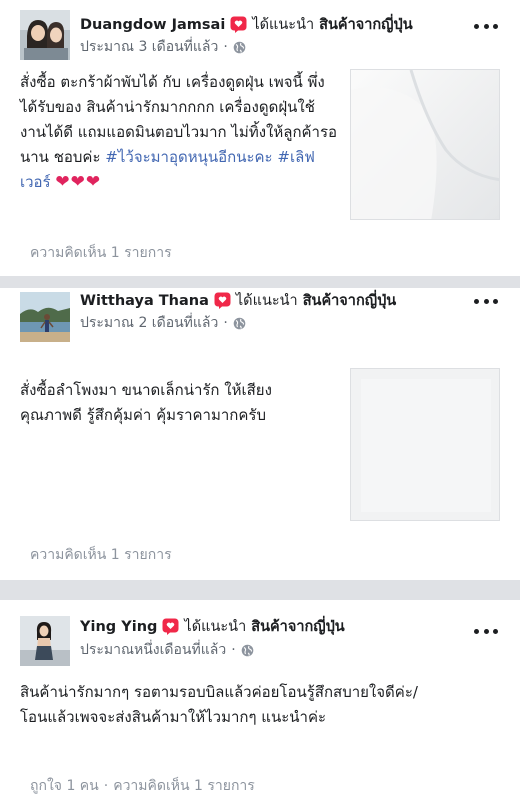  I want to click on author-name: Witthaya Thana, so click(144, 301).